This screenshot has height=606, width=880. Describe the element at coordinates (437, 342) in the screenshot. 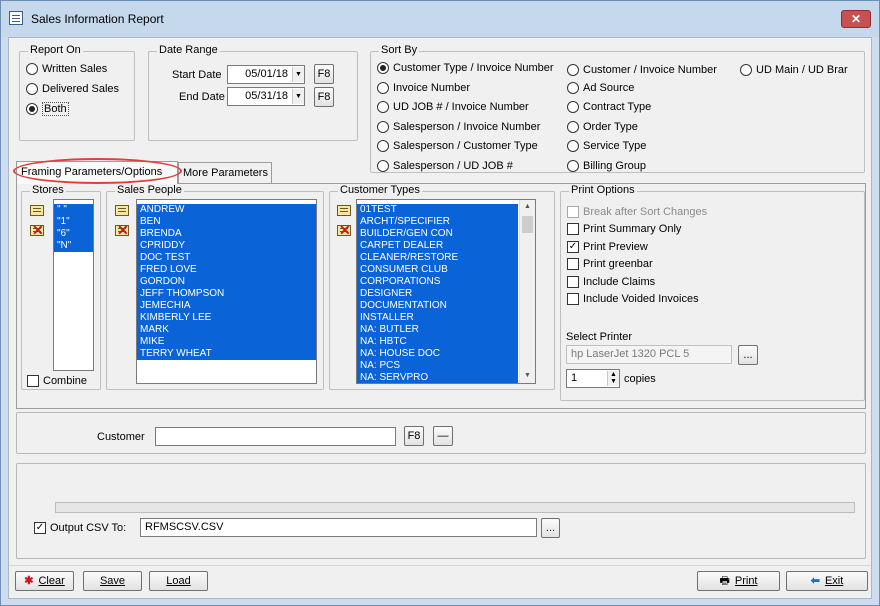

I see `list-item: NA: HBTC` at that location.